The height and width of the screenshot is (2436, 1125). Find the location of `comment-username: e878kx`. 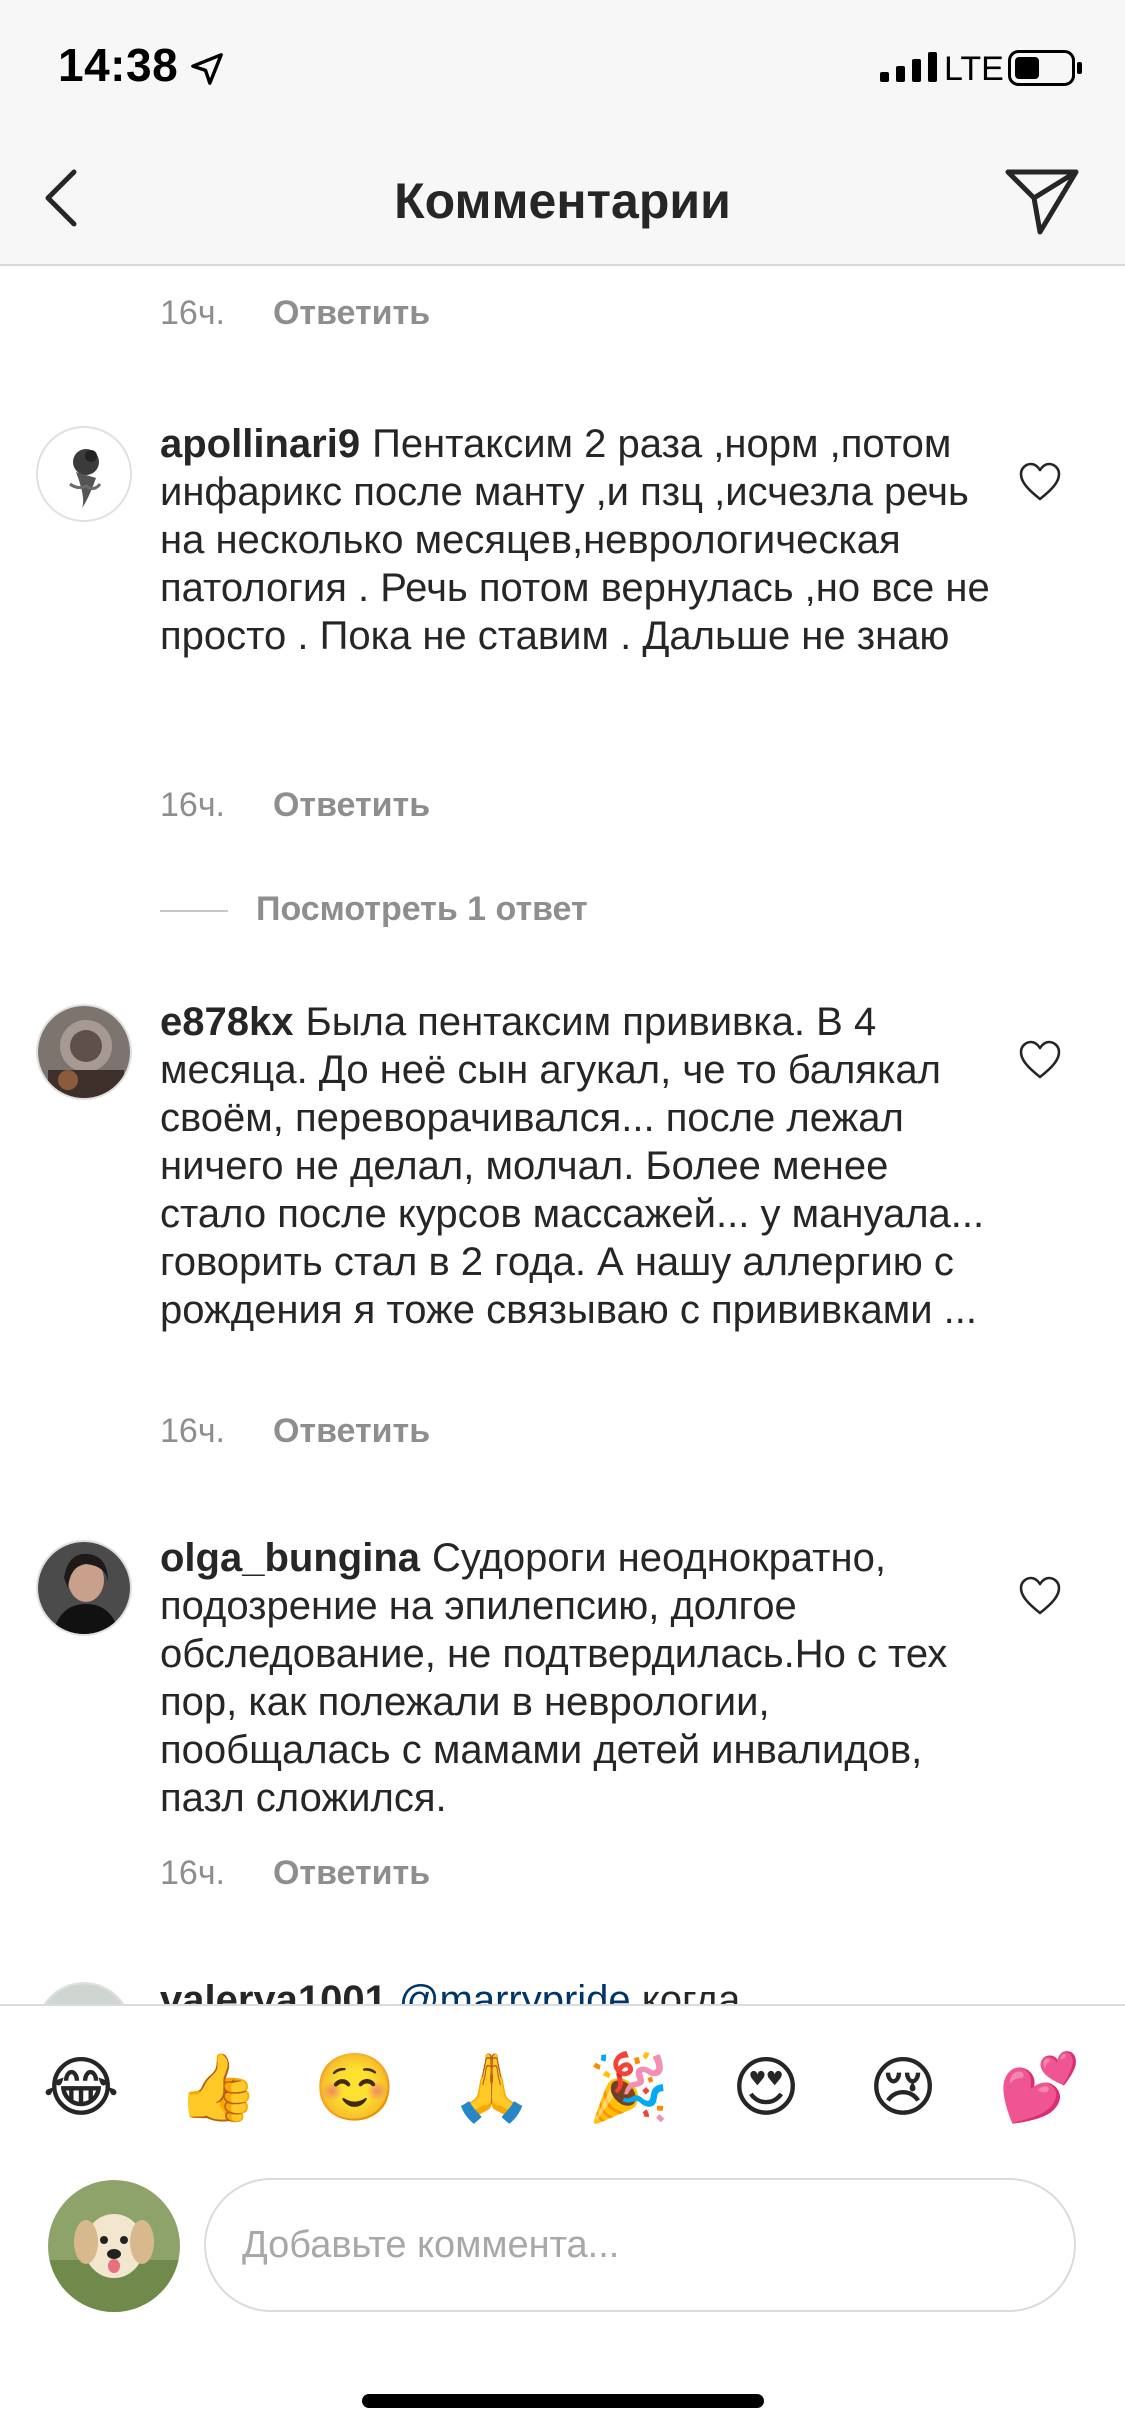

comment-username: e878kx is located at coordinates (226, 1022).